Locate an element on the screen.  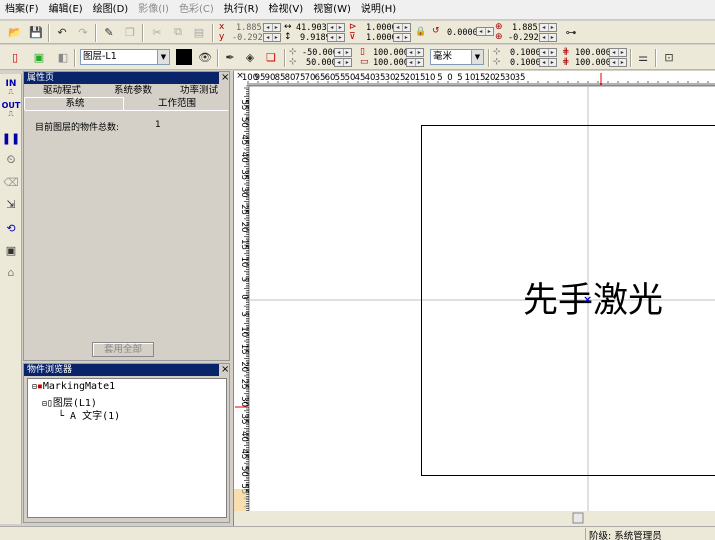
h-scrollbar is located at coordinates (474, 518).